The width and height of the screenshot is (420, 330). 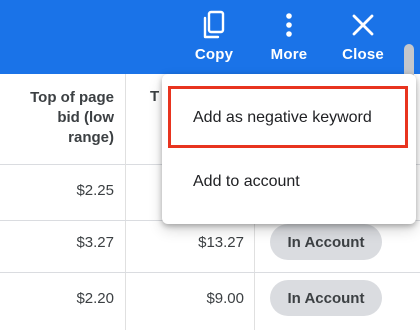 What do you see at coordinates (221, 242) in the screenshot?
I see `bid-high-value: $13.27` at bounding box center [221, 242].